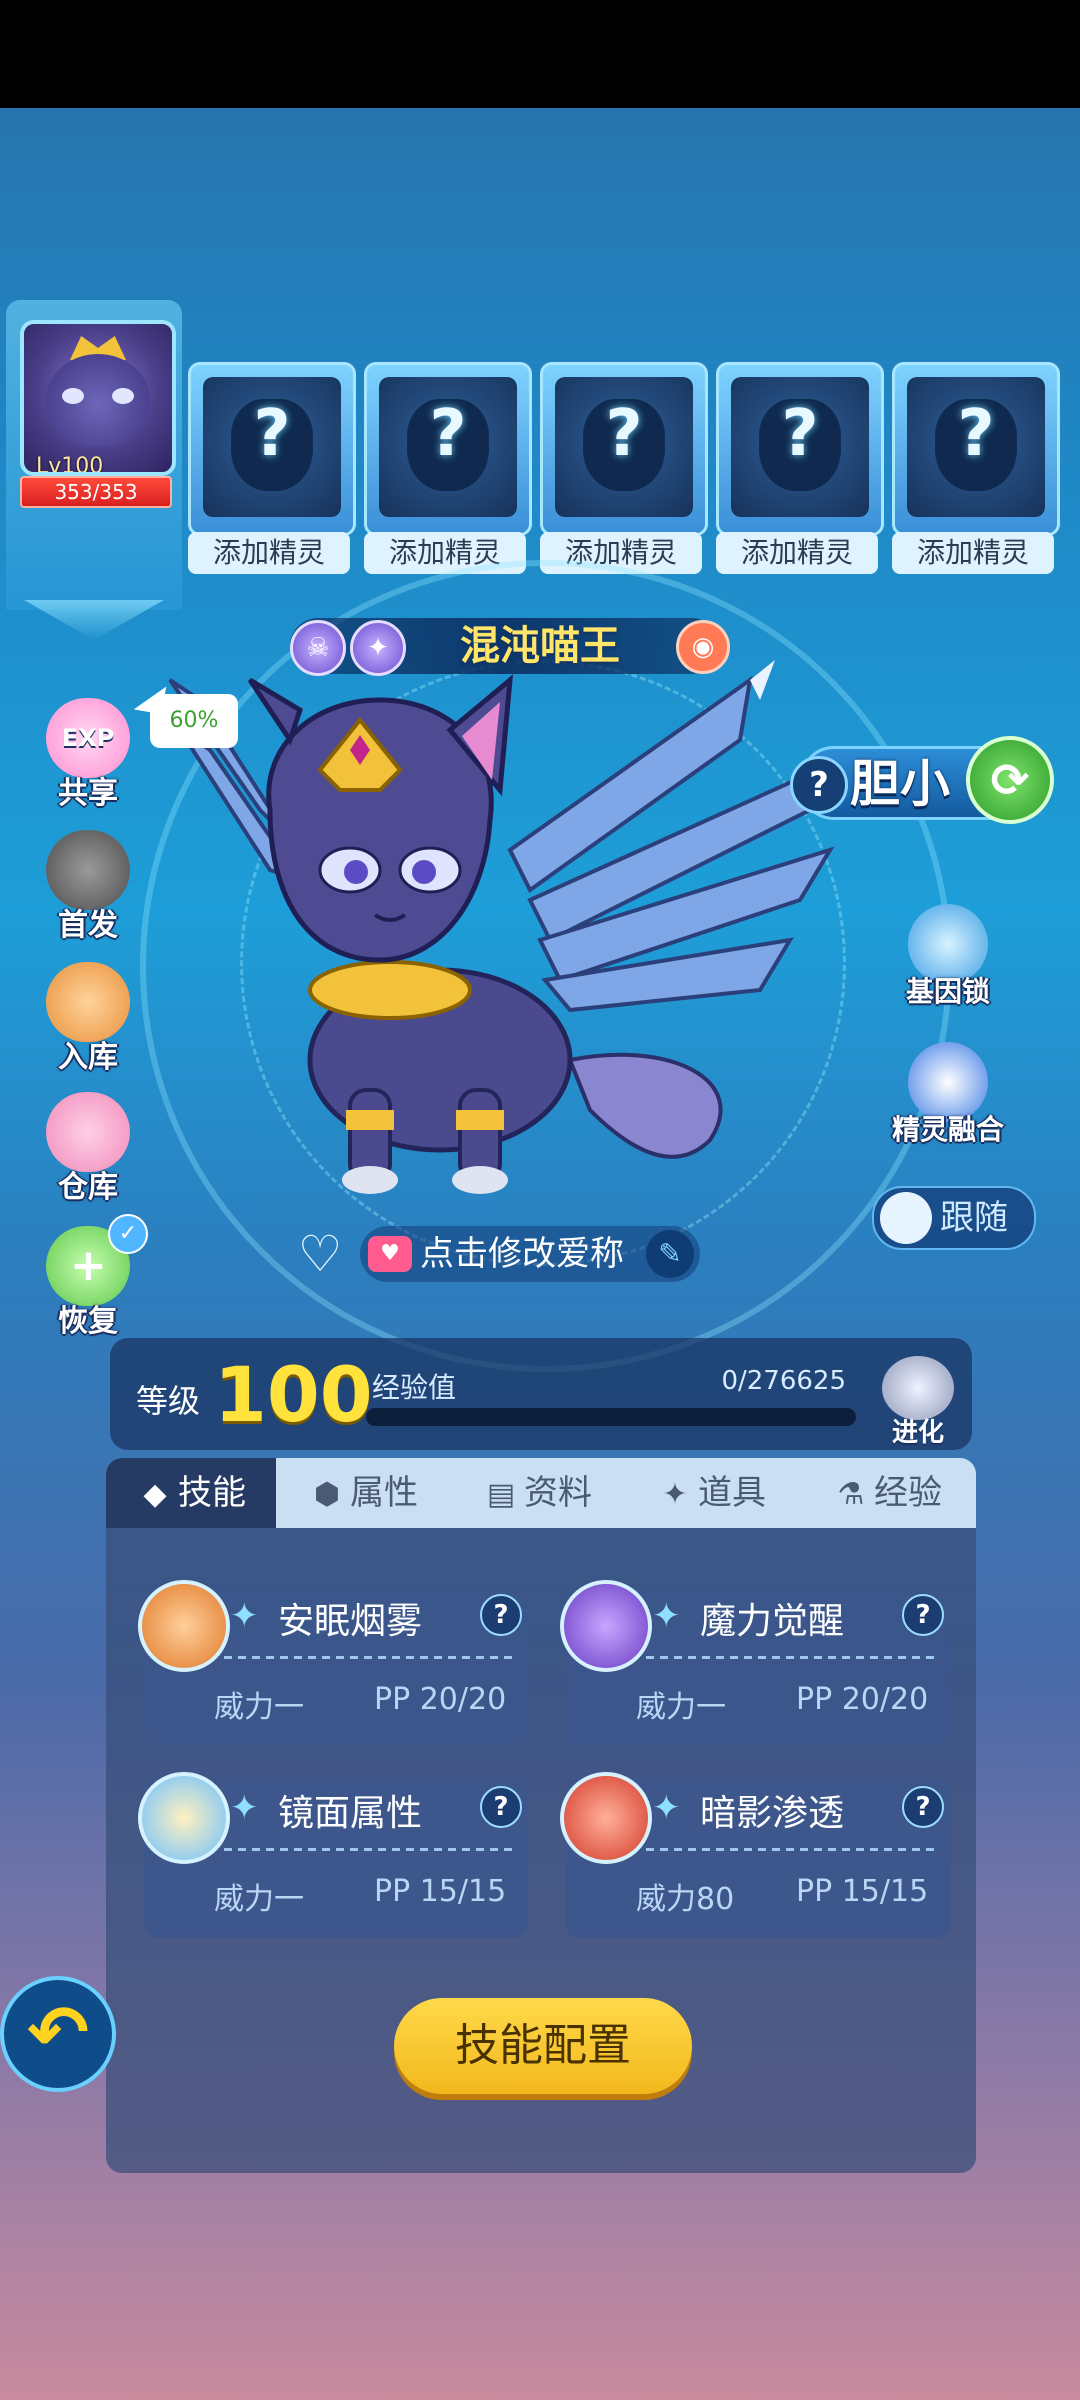 The image size is (1080, 2400). What do you see at coordinates (327, 1494) in the screenshot?
I see `hexagon-icon: ⬢` at bounding box center [327, 1494].